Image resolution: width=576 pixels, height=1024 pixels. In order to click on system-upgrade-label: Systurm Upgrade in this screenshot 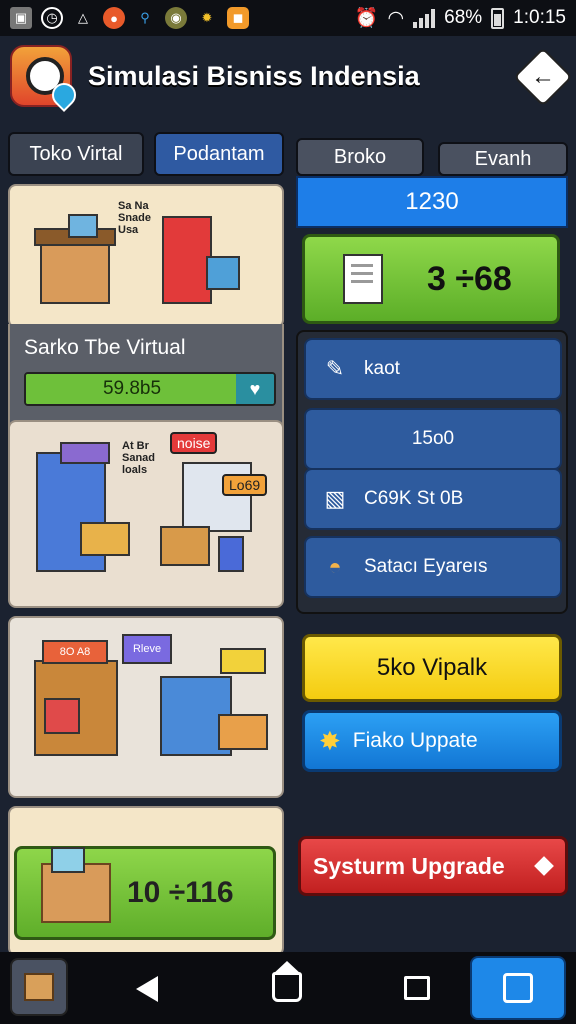, I will do `click(409, 865)`.